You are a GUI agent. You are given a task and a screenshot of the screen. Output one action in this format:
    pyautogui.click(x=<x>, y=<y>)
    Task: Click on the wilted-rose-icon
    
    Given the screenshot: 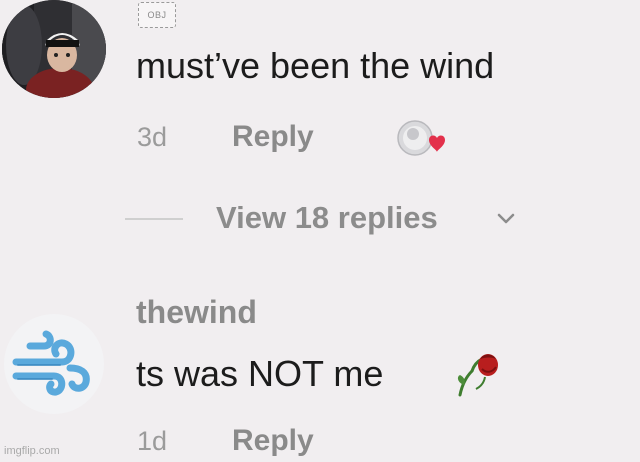 What is the action you would take?
    pyautogui.click(x=478, y=373)
    